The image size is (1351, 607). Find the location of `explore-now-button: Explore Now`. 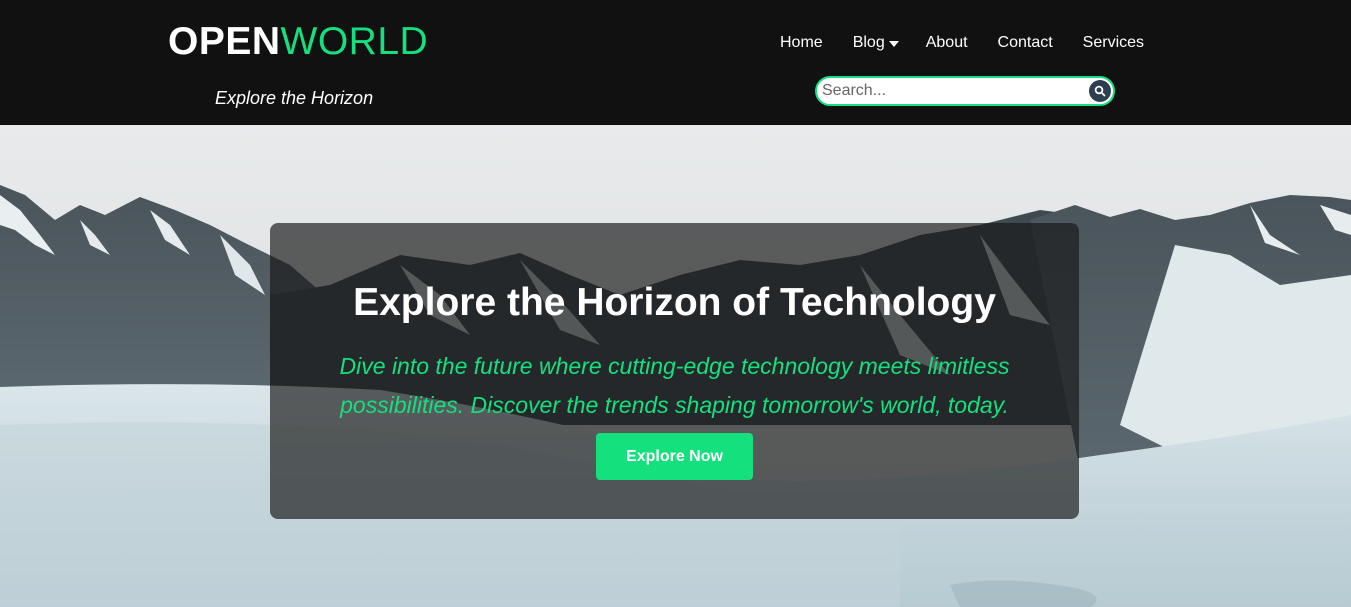

explore-now-button: Explore Now is located at coordinates (674, 456).